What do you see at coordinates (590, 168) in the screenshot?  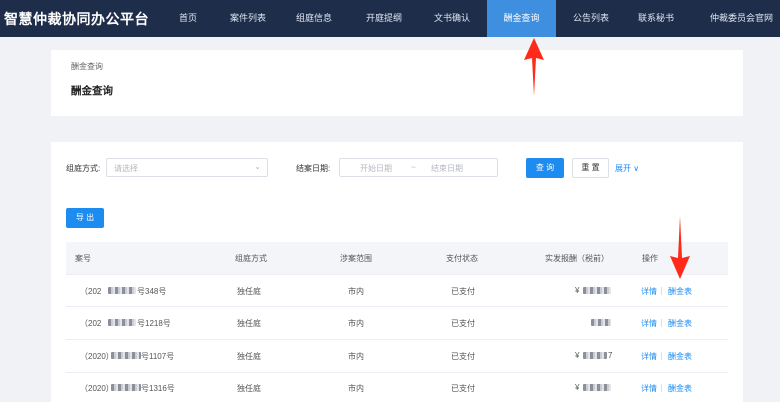 I see `reset-button: 重 置` at bounding box center [590, 168].